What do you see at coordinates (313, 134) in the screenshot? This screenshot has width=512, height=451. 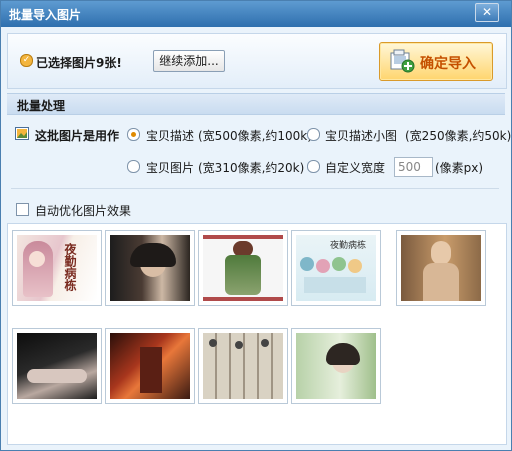 I see `radio-description-small` at bounding box center [313, 134].